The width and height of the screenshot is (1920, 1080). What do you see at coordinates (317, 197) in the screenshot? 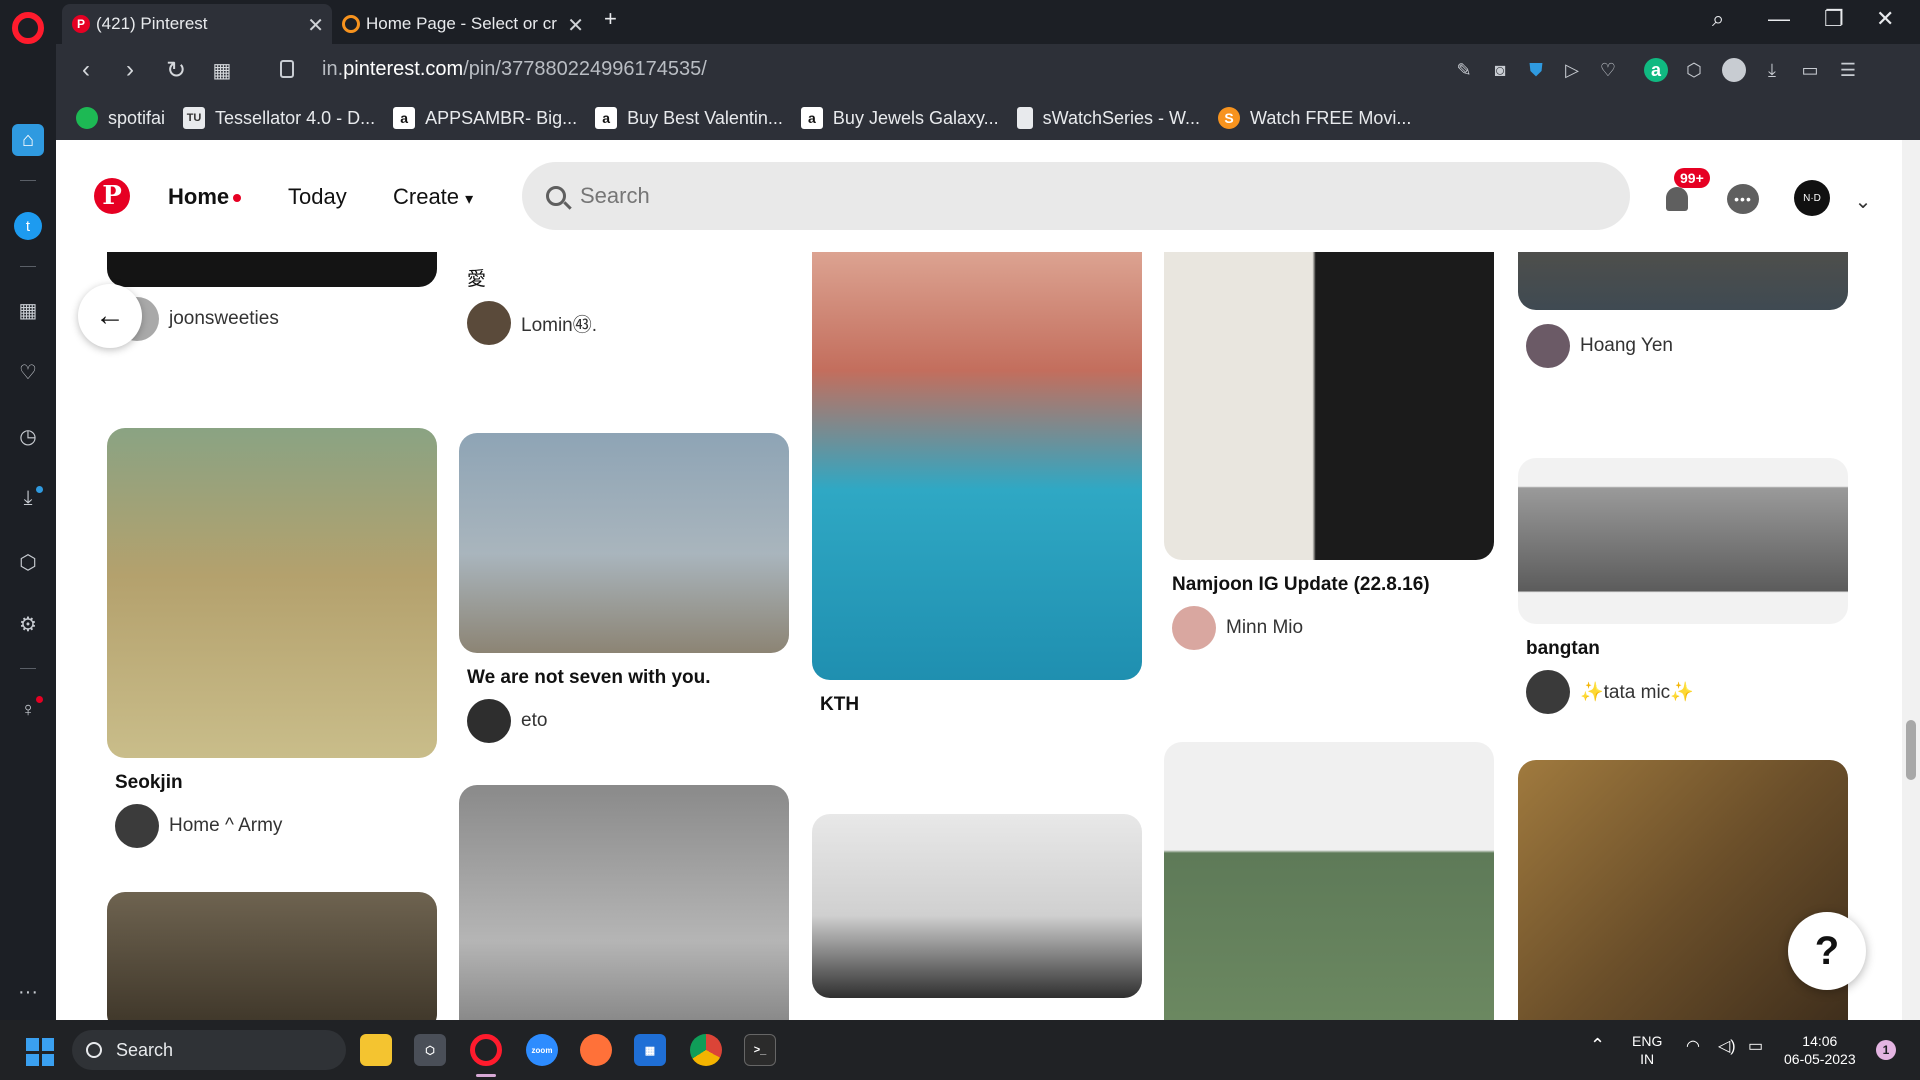
I see `nav-today: Today` at bounding box center [317, 197].